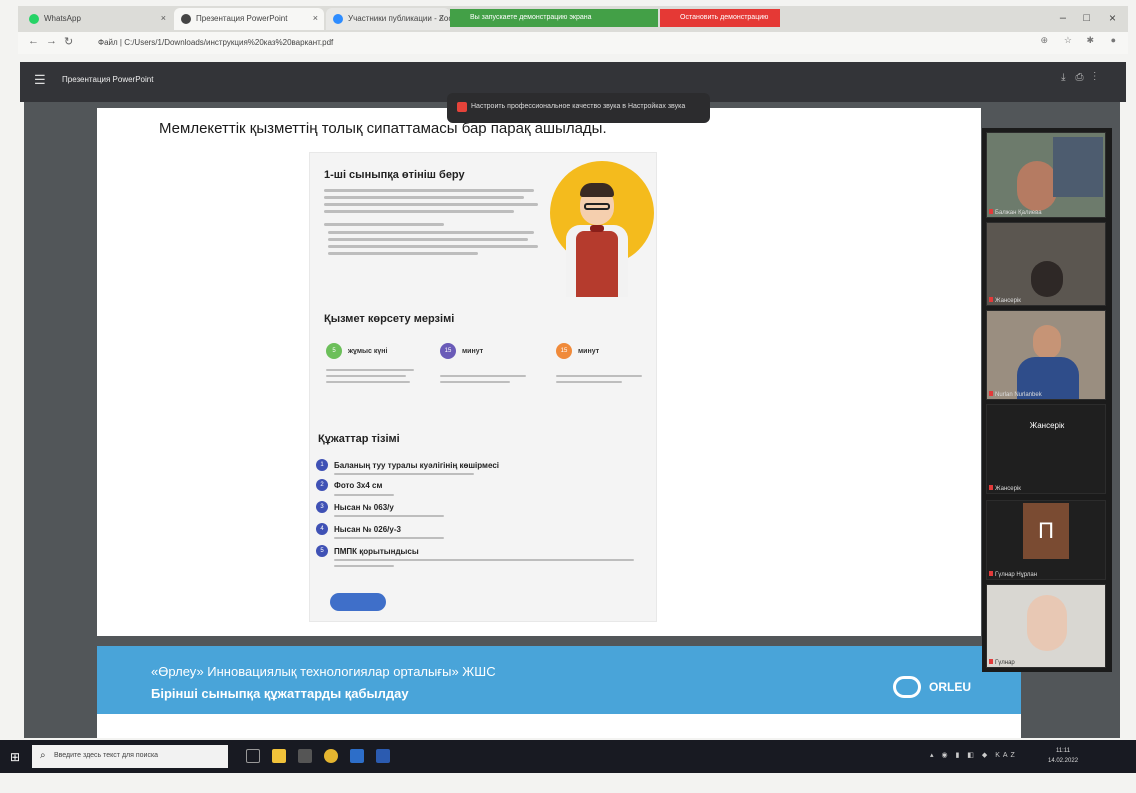 This screenshot has width=1136, height=793. Describe the element at coordinates (106, 755) in the screenshot. I see `search-placeholder: Введите здесь текст для поиска` at that location.